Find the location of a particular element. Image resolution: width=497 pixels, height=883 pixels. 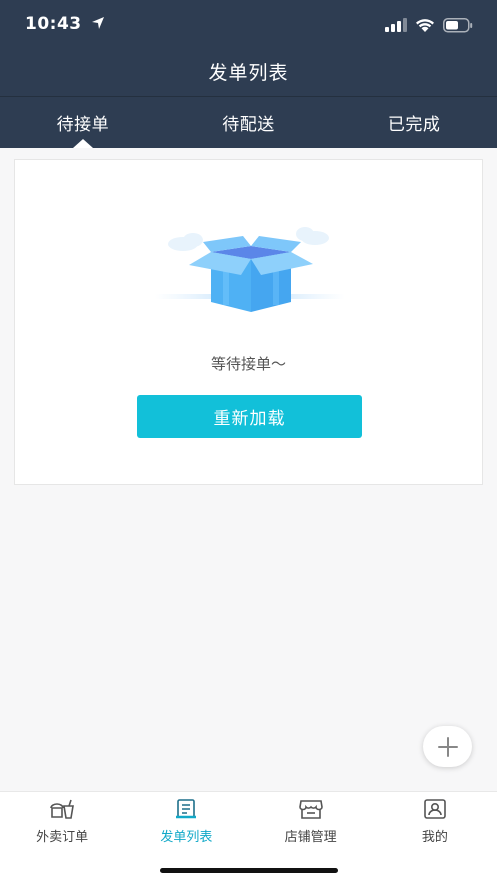

tabbar-item-shop: 店铺管理 is located at coordinates (311, 822).